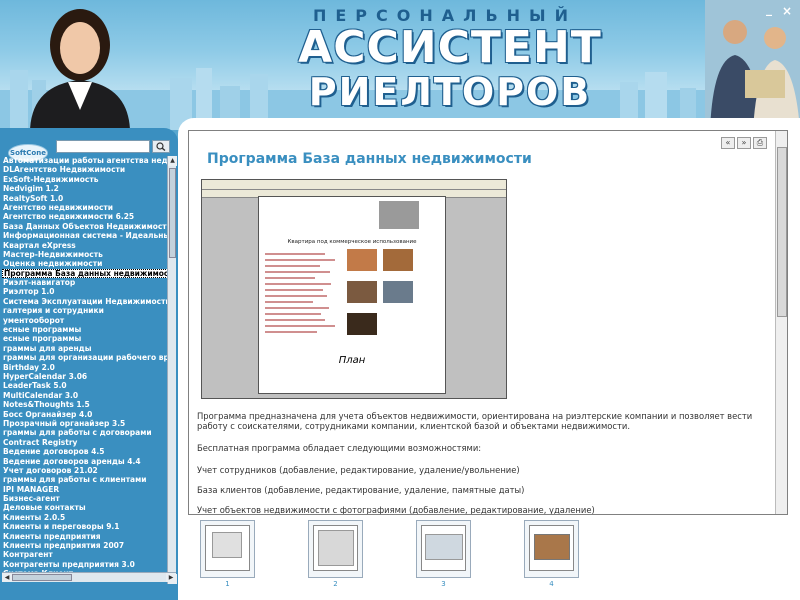 Image resolution: width=800 pixels, height=600 pixels. Describe the element at coordinates (728, 143) in the screenshot. I see `prev-arrow-icon: «` at that location.